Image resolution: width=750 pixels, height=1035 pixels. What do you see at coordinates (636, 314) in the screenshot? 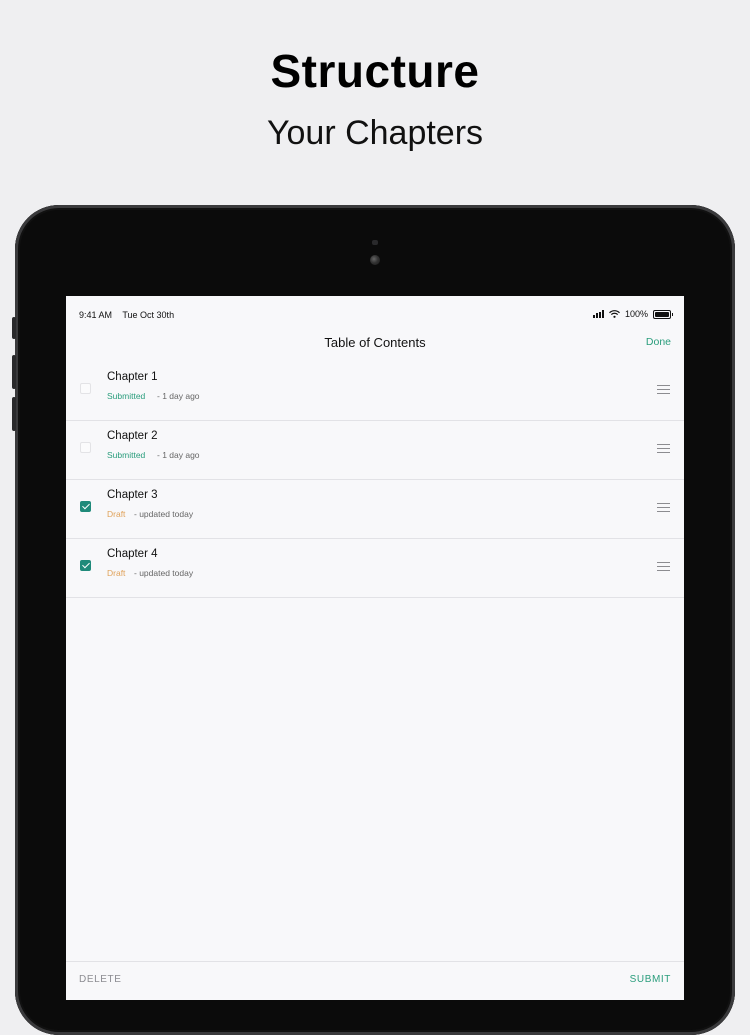
I see `battery-percent: 100%` at bounding box center [636, 314].